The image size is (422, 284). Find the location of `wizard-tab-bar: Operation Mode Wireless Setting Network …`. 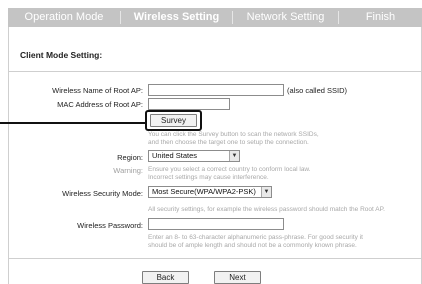

wizard-tab-bar: Operation Mode Wireless Setting Network … is located at coordinates (215, 17).